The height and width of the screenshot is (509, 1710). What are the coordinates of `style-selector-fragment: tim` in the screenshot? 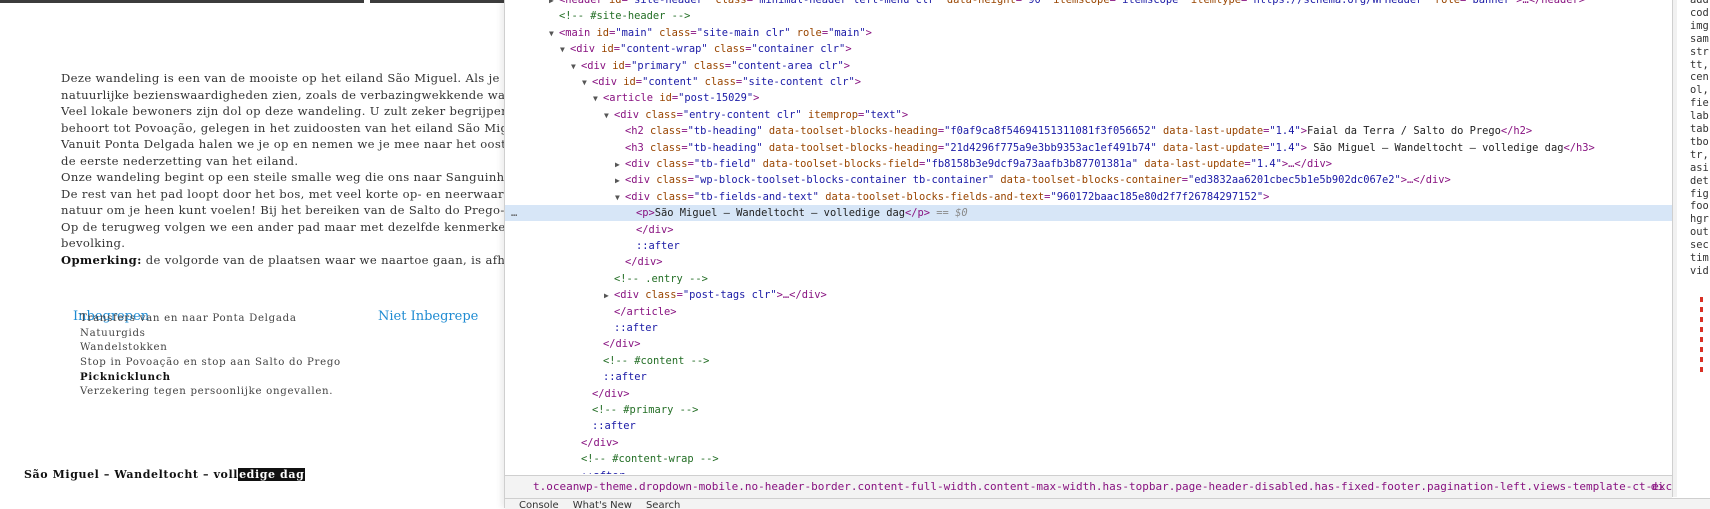 It's located at (1699, 258).